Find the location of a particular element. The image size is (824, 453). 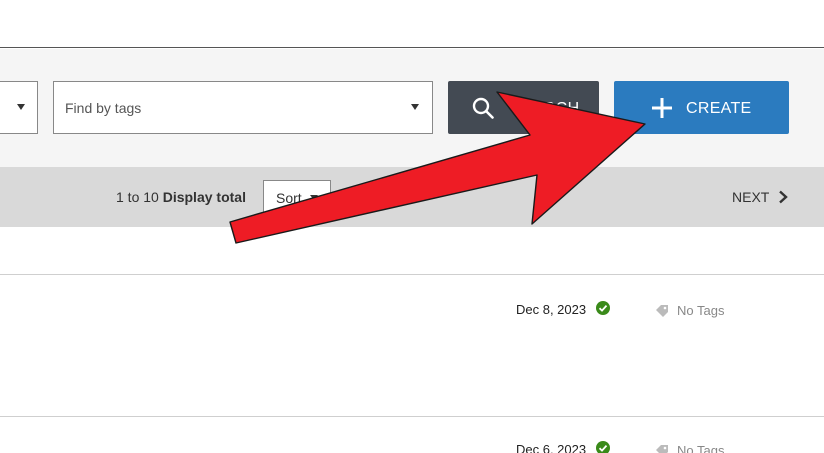

search-button-label: SEARCH is located at coordinates (545, 108).